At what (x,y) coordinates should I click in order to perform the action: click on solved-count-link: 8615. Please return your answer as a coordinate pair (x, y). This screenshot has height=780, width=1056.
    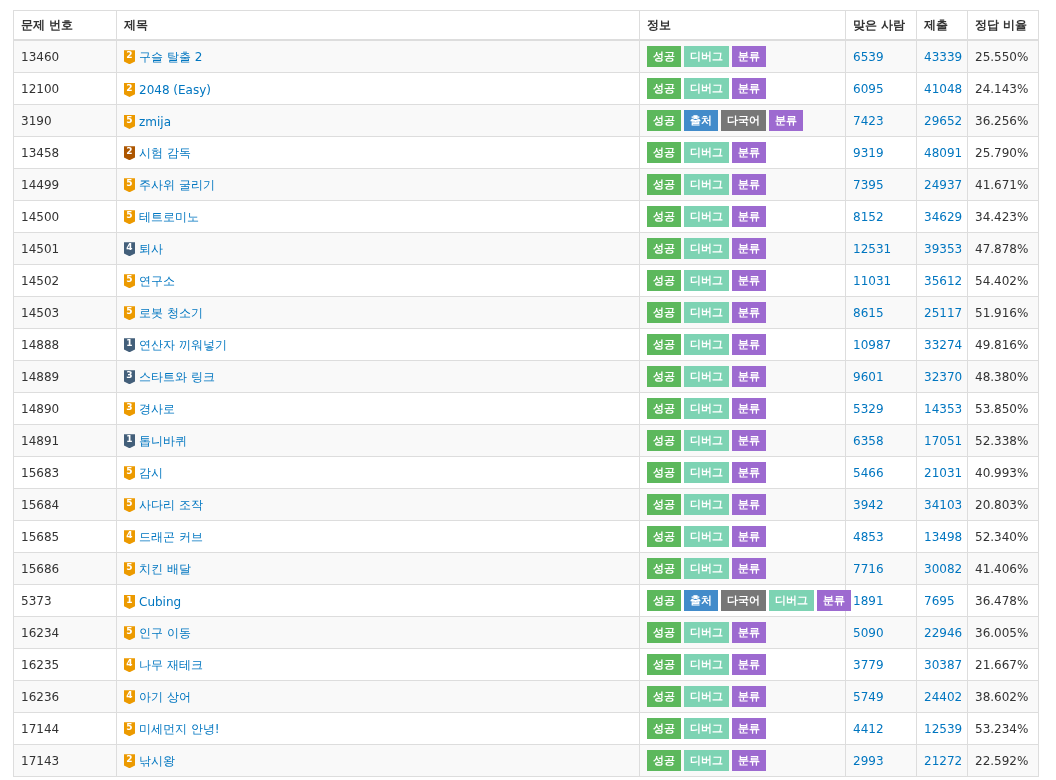
    Looking at the image, I should click on (868, 312).